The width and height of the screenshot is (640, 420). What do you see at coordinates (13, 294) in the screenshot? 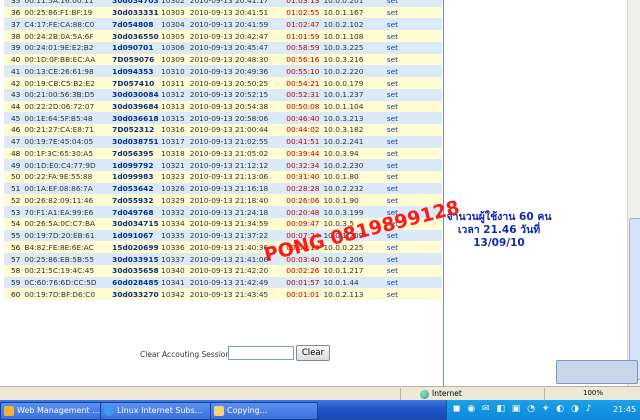
I see `row-number: 60` at bounding box center [13, 294].